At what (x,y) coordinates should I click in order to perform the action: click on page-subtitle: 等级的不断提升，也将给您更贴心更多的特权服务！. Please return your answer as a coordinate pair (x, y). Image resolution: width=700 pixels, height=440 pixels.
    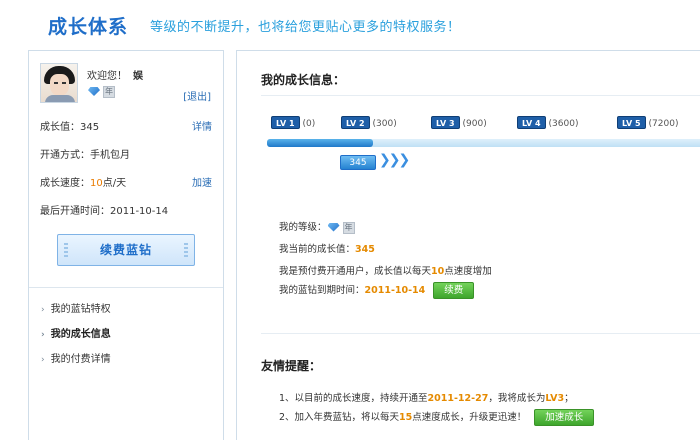
    Looking at the image, I should click on (305, 27).